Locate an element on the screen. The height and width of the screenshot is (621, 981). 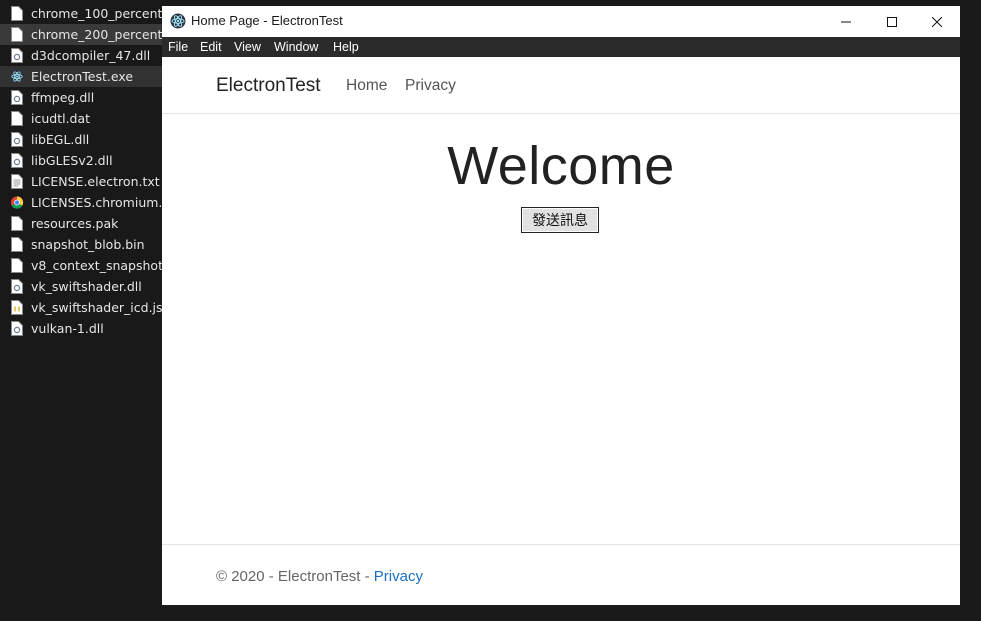
file-item: chrome_100_percent.pak is located at coordinates (81, 13).